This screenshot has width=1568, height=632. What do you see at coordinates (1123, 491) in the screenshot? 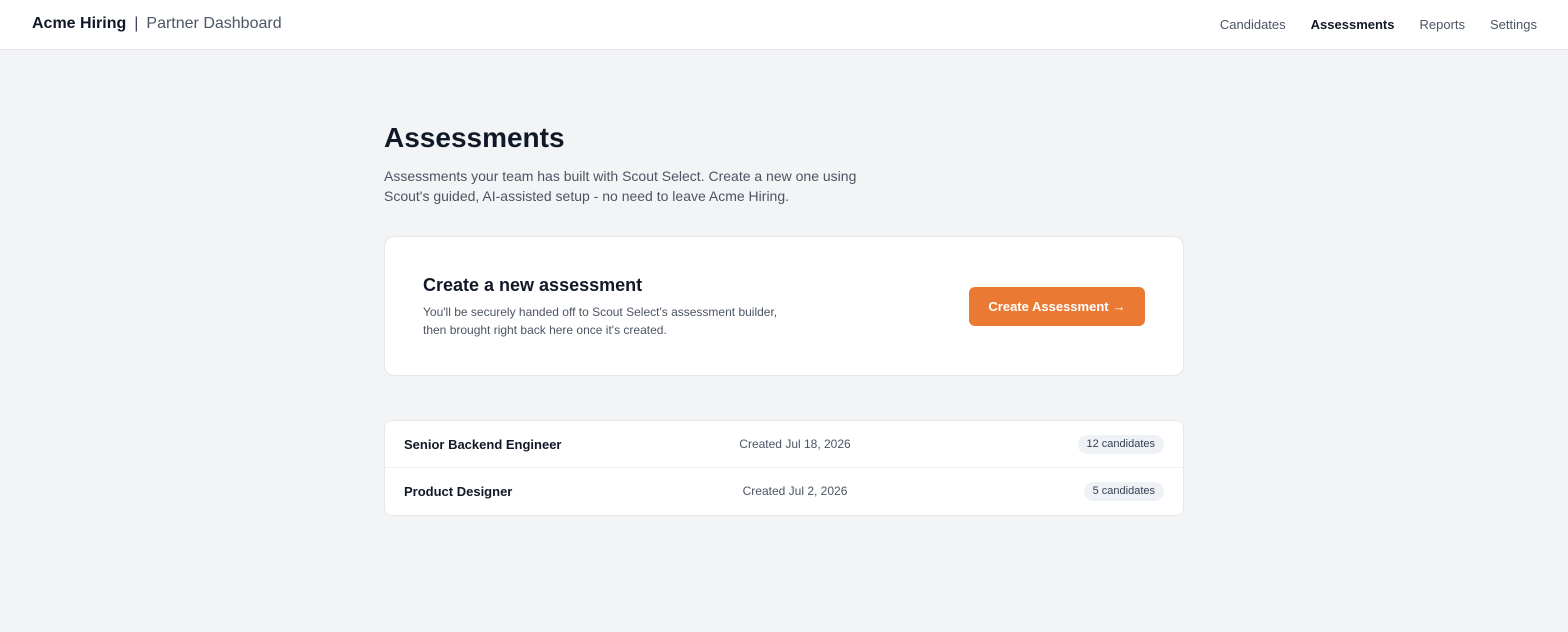
I see `candidate-count-badge: 5 candidates` at bounding box center [1123, 491].